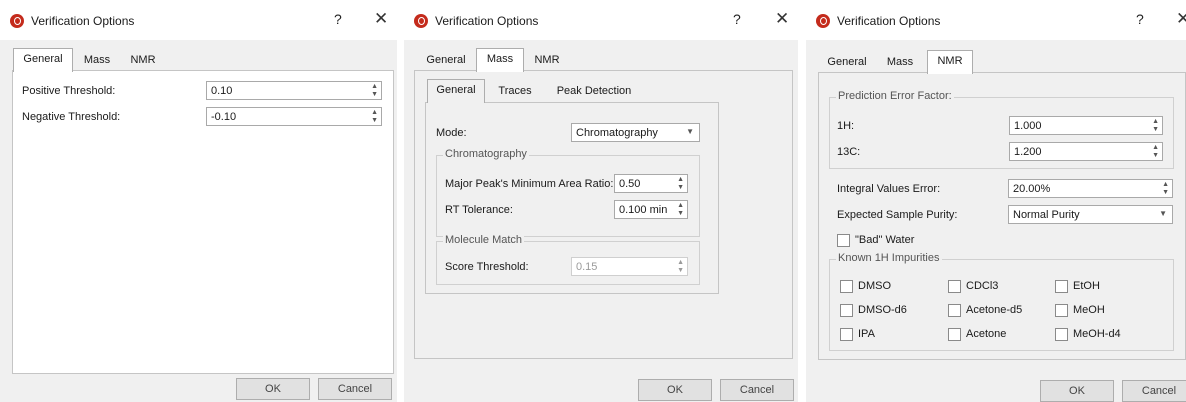  I want to click on subtab-traces: Traces, so click(515, 91).